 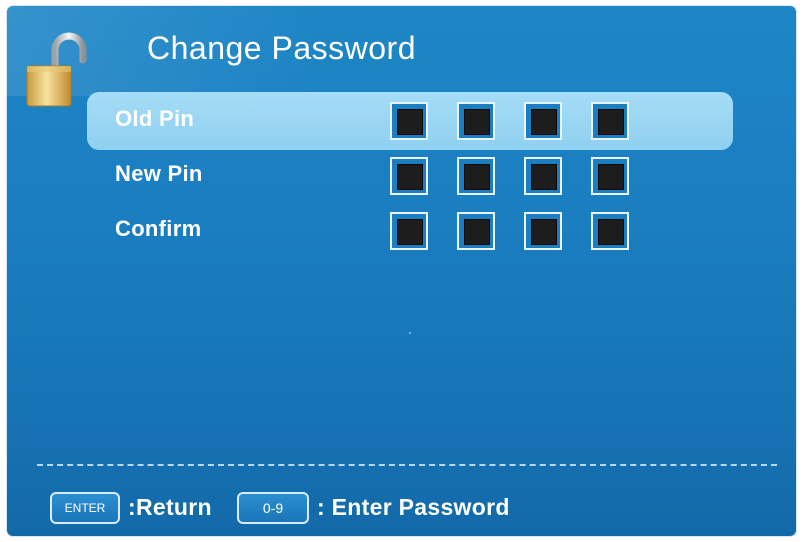 I want to click on digits-key-label: 0-9, so click(x=273, y=508).